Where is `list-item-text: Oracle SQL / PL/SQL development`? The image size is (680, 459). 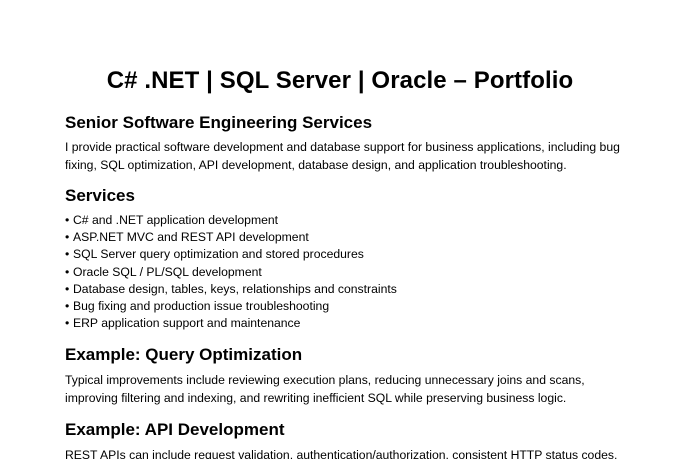 list-item-text: Oracle SQL / PL/SQL development is located at coordinates (167, 271).